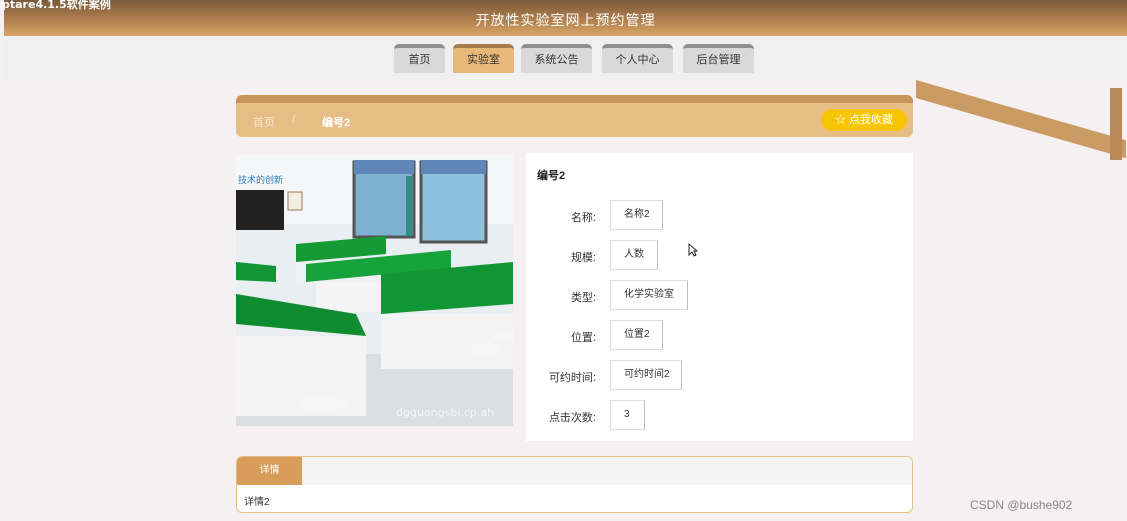 The height and width of the screenshot is (521, 1127). Describe the element at coordinates (693, 251) in the screenshot. I see `mouse-cursor-icon` at that location.